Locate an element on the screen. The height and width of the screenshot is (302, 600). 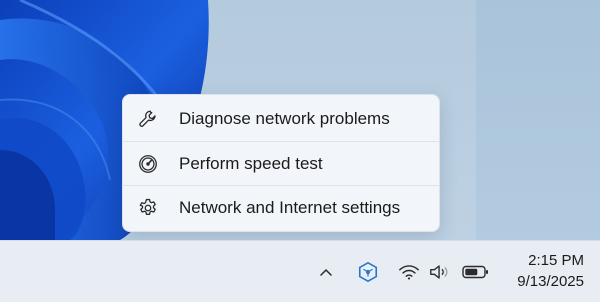
speaker-icon is located at coordinates (440, 271).